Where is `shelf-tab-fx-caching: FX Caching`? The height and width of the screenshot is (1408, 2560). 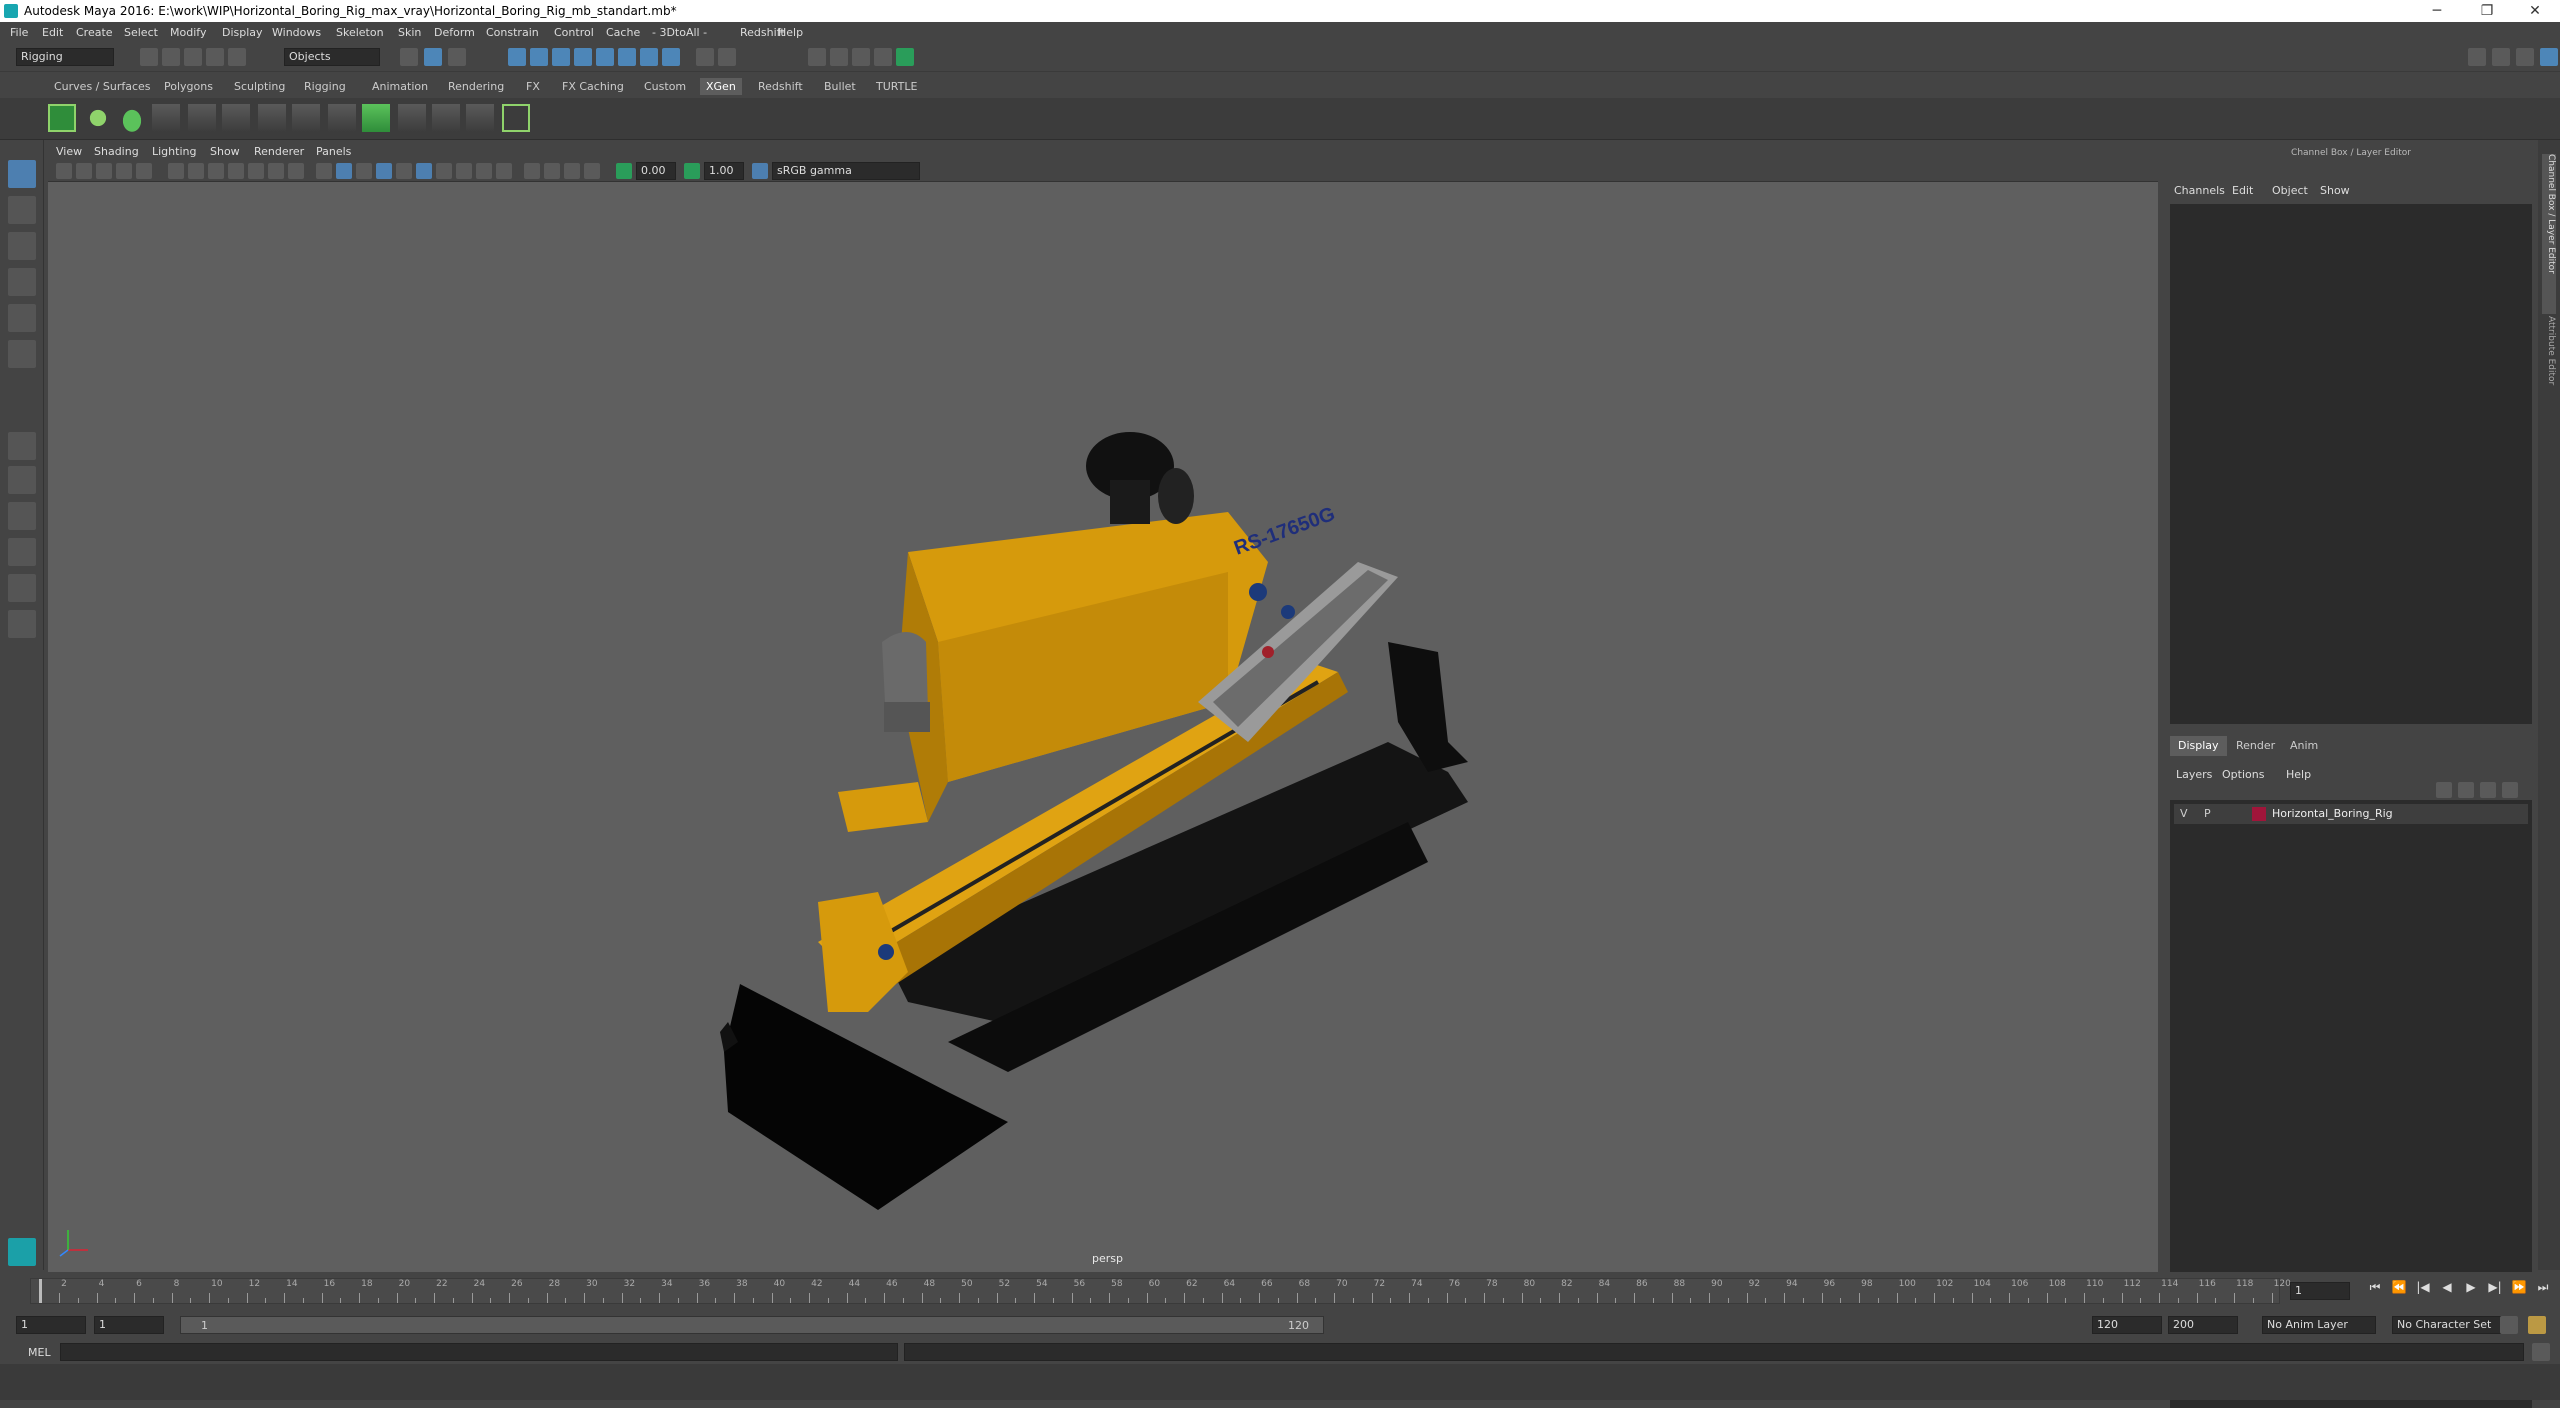 shelf-tab-fx-caching: FX Caching is located at coordinates (593, 86).